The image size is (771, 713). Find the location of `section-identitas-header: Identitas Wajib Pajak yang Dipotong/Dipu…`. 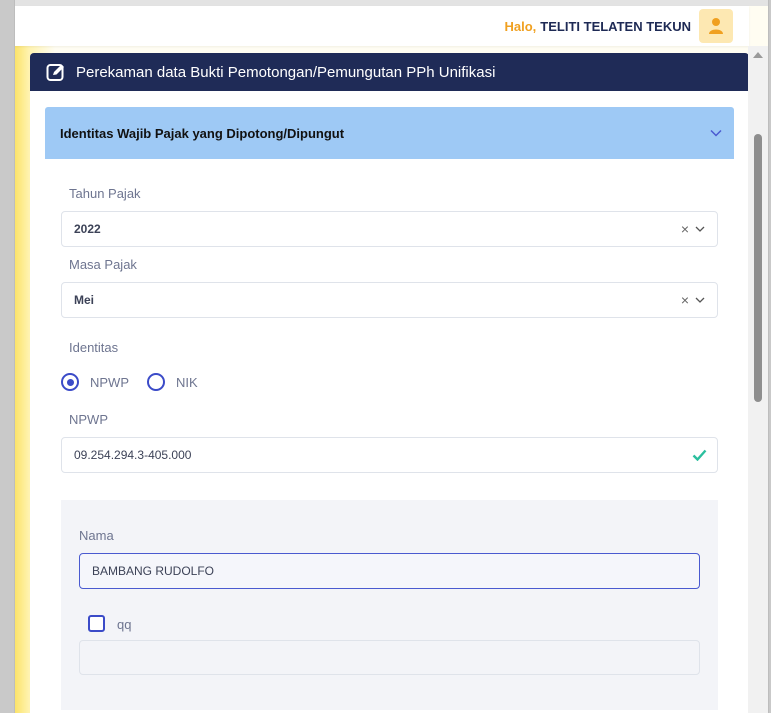

section-identitas-header: Identitas Wajib Pajak yang Dipotong/Dipu… is located at coordinates (389, 133).